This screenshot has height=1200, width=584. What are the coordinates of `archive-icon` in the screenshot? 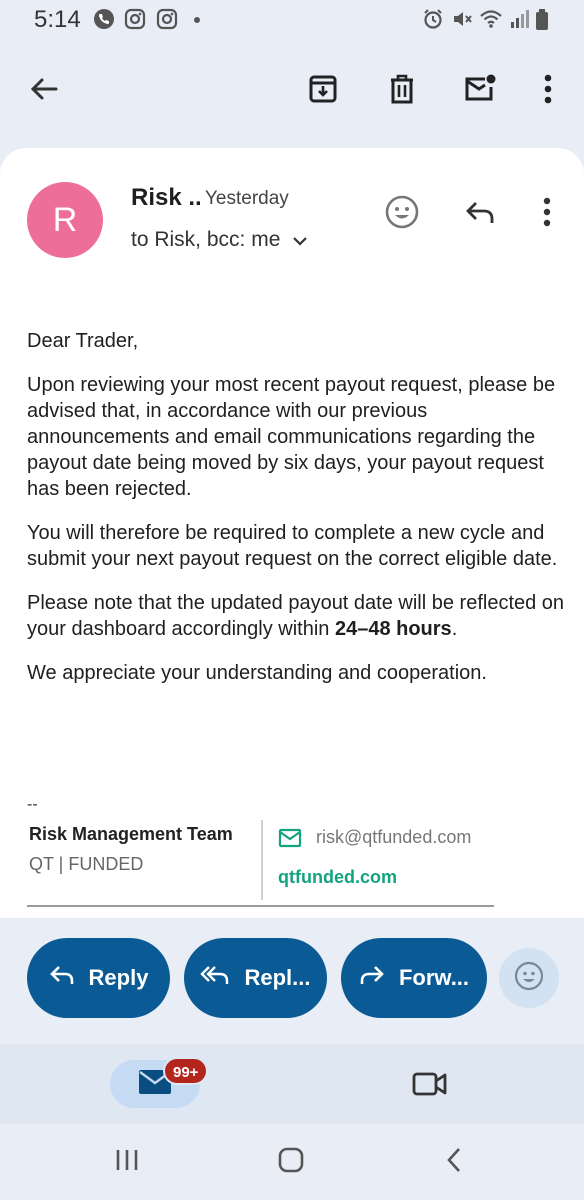 It's located at (323, 91).